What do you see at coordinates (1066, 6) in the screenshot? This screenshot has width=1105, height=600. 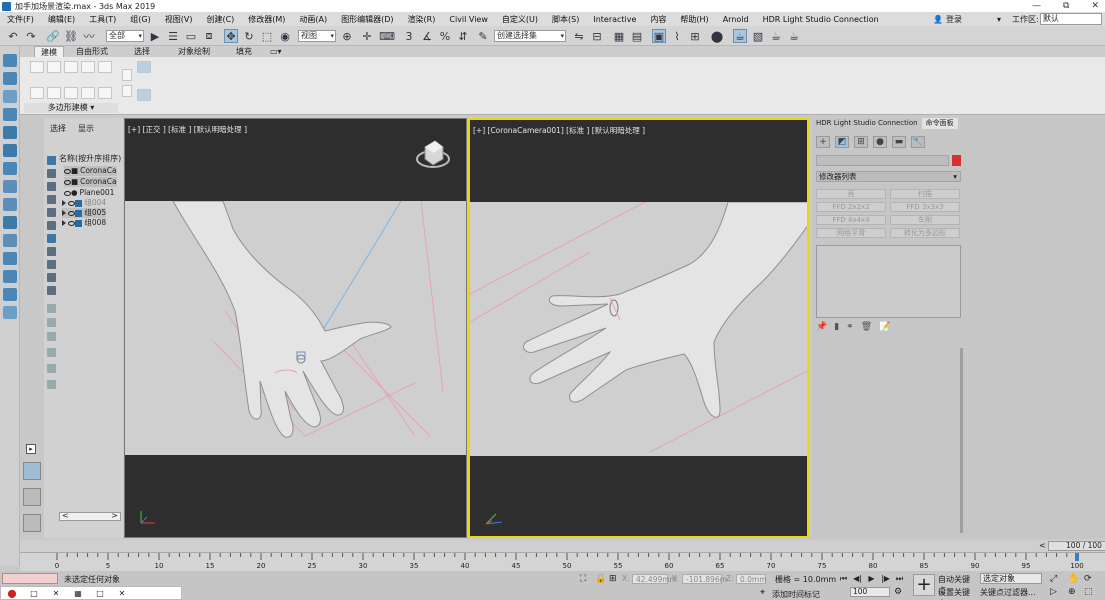 I see `restore-button: ⧉` at bounding box center [1066, 6].